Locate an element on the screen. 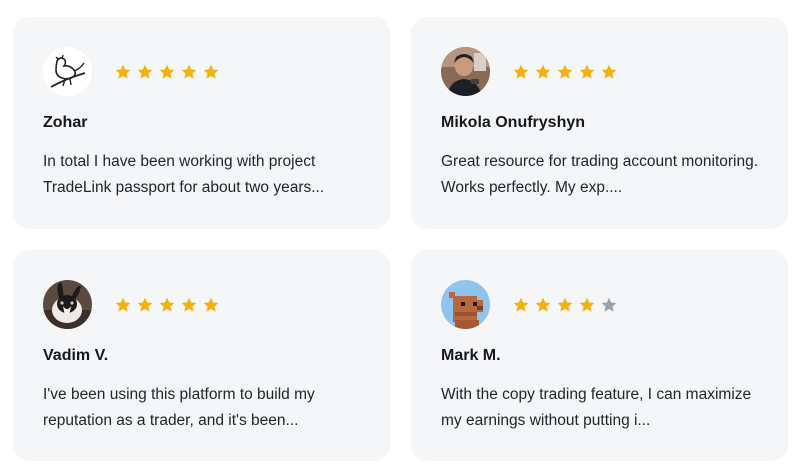  person-photo-avatar is located at coordinates (465, 71).